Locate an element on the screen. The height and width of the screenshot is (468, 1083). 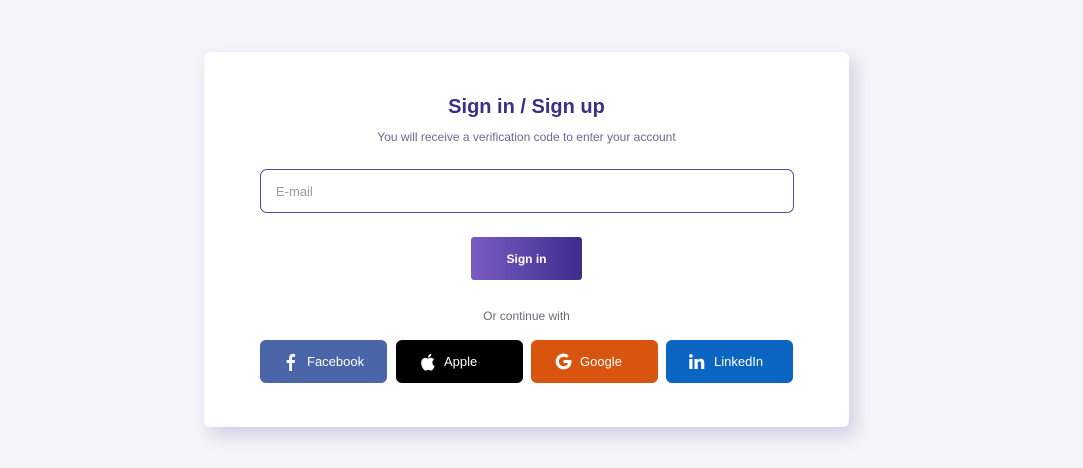
apple-icon is located at coordinates (427, 362).